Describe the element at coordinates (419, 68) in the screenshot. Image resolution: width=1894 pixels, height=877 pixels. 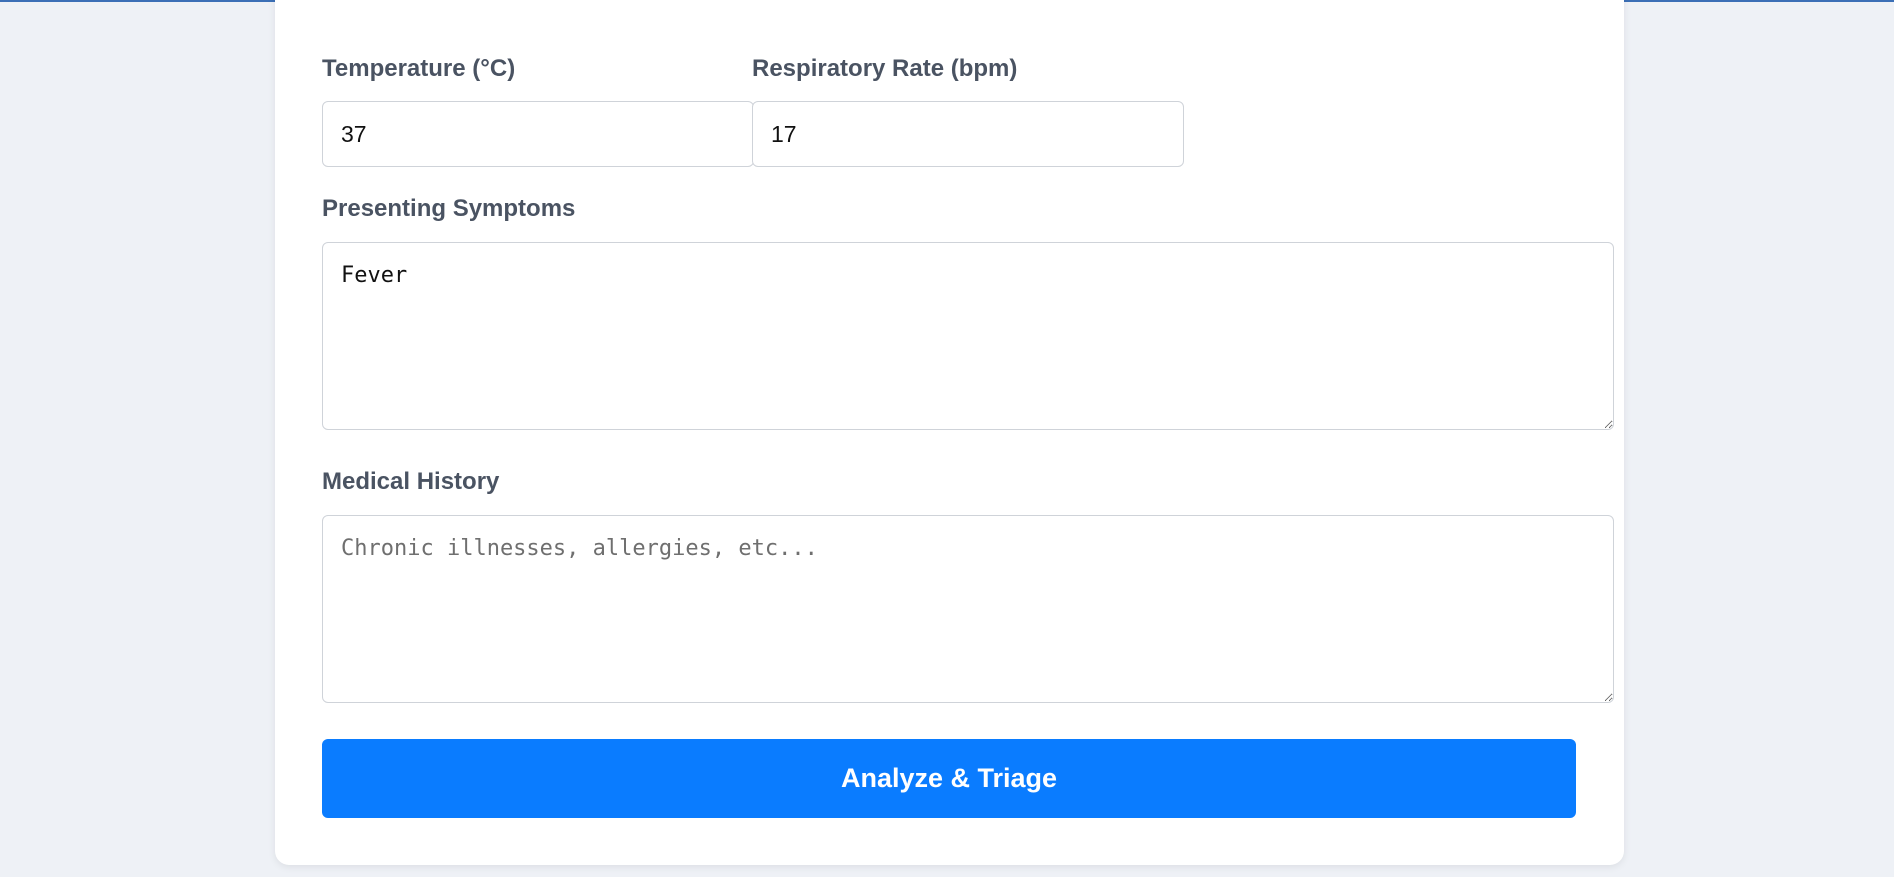
I see `temperature-label: Temperature (°C)` at that location.